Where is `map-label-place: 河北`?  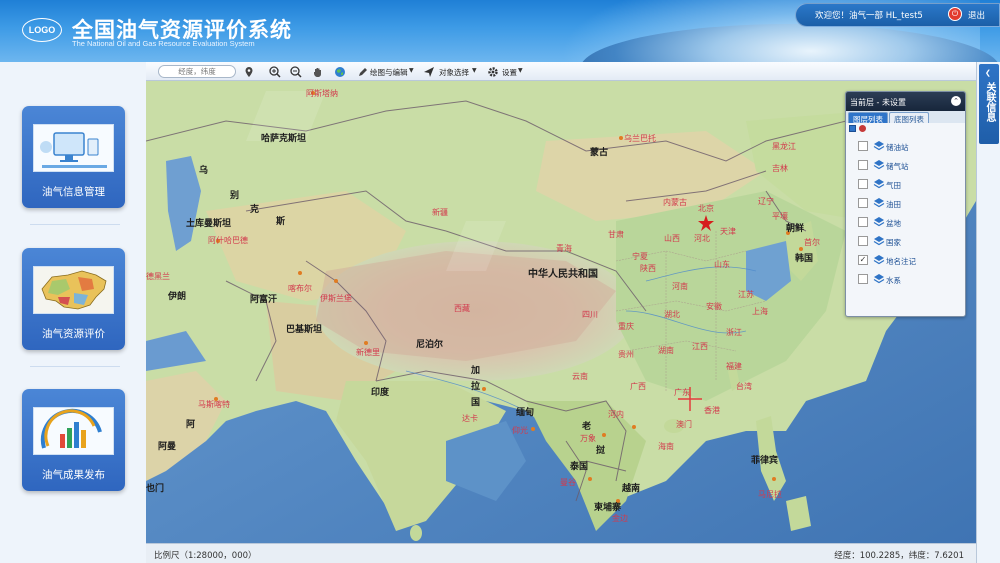
map-label-place: 河北 is located at coordinates (702, 238).